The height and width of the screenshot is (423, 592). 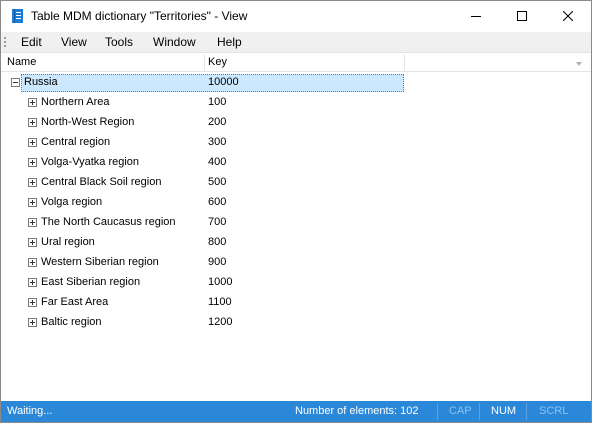 I want to click on row-name: Russia, so click(x=41, y=82).